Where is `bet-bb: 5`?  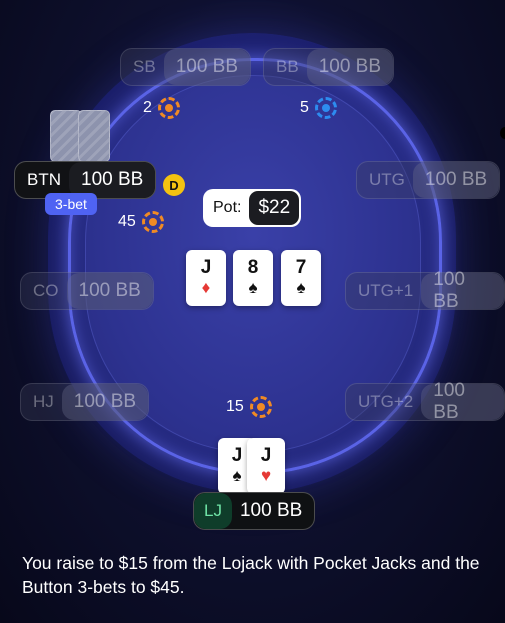 bet-bb: 5 is located at coordinates (318, 108).